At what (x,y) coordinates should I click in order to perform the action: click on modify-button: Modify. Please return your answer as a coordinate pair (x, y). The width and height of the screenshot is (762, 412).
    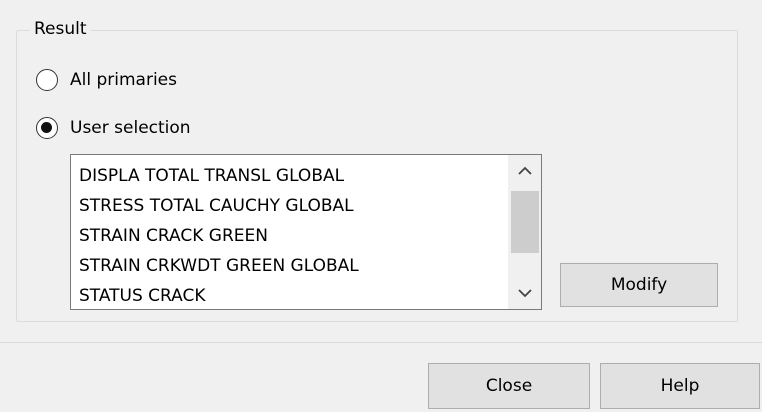
    Looking at the image, I should click on (639, 285).